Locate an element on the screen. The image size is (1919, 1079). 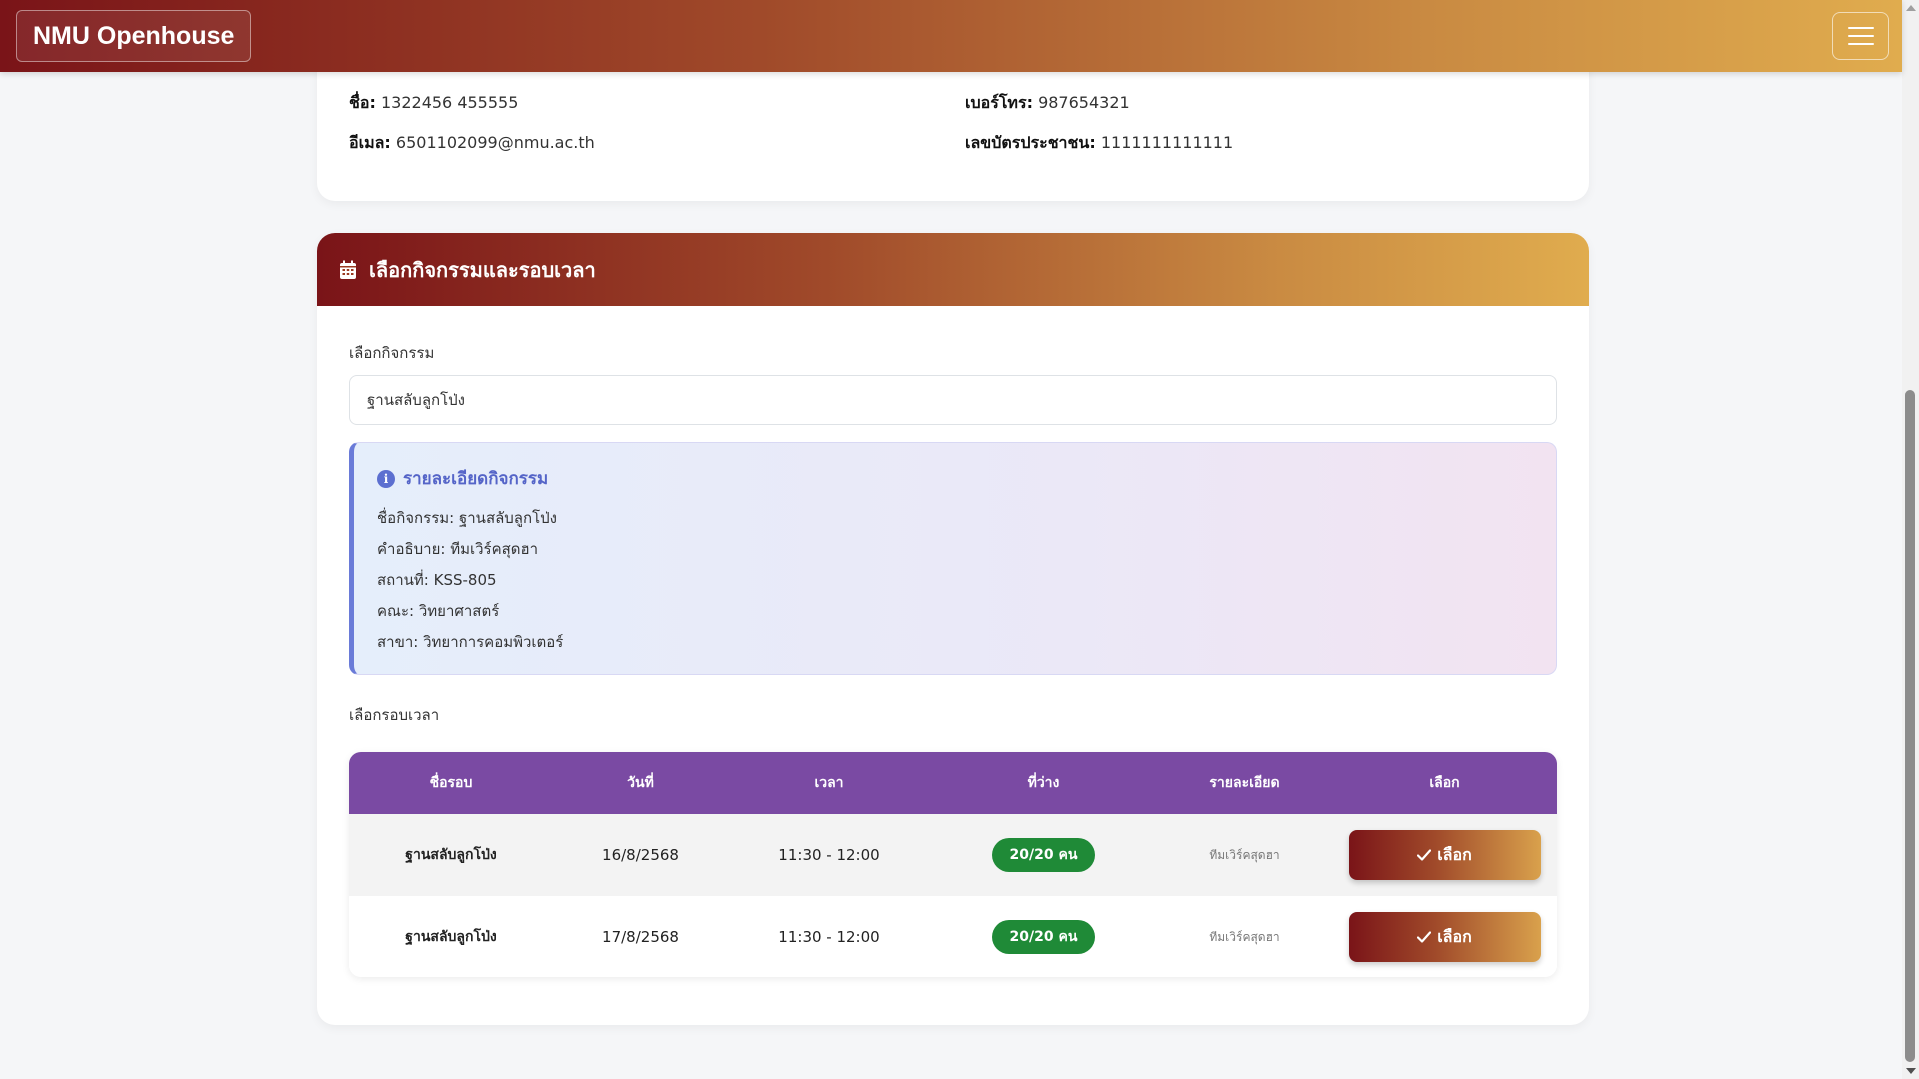
activity-select-label: เลือกกิจกรรม is located at coordinates (392, 353).